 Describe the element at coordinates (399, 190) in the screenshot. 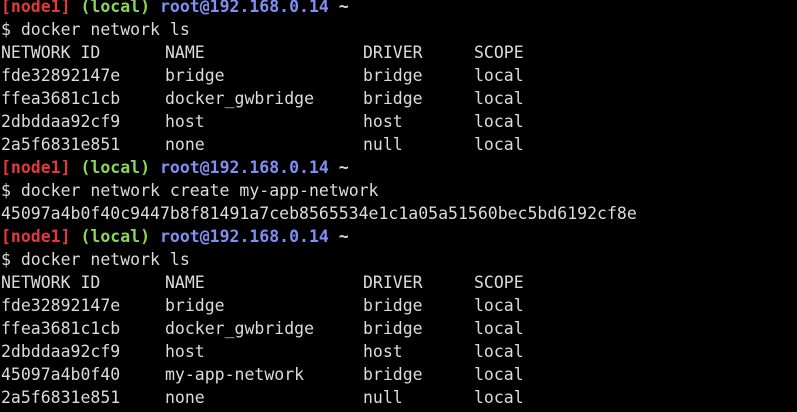

I see `command-line: $ docker network create my-app-network` at that location.